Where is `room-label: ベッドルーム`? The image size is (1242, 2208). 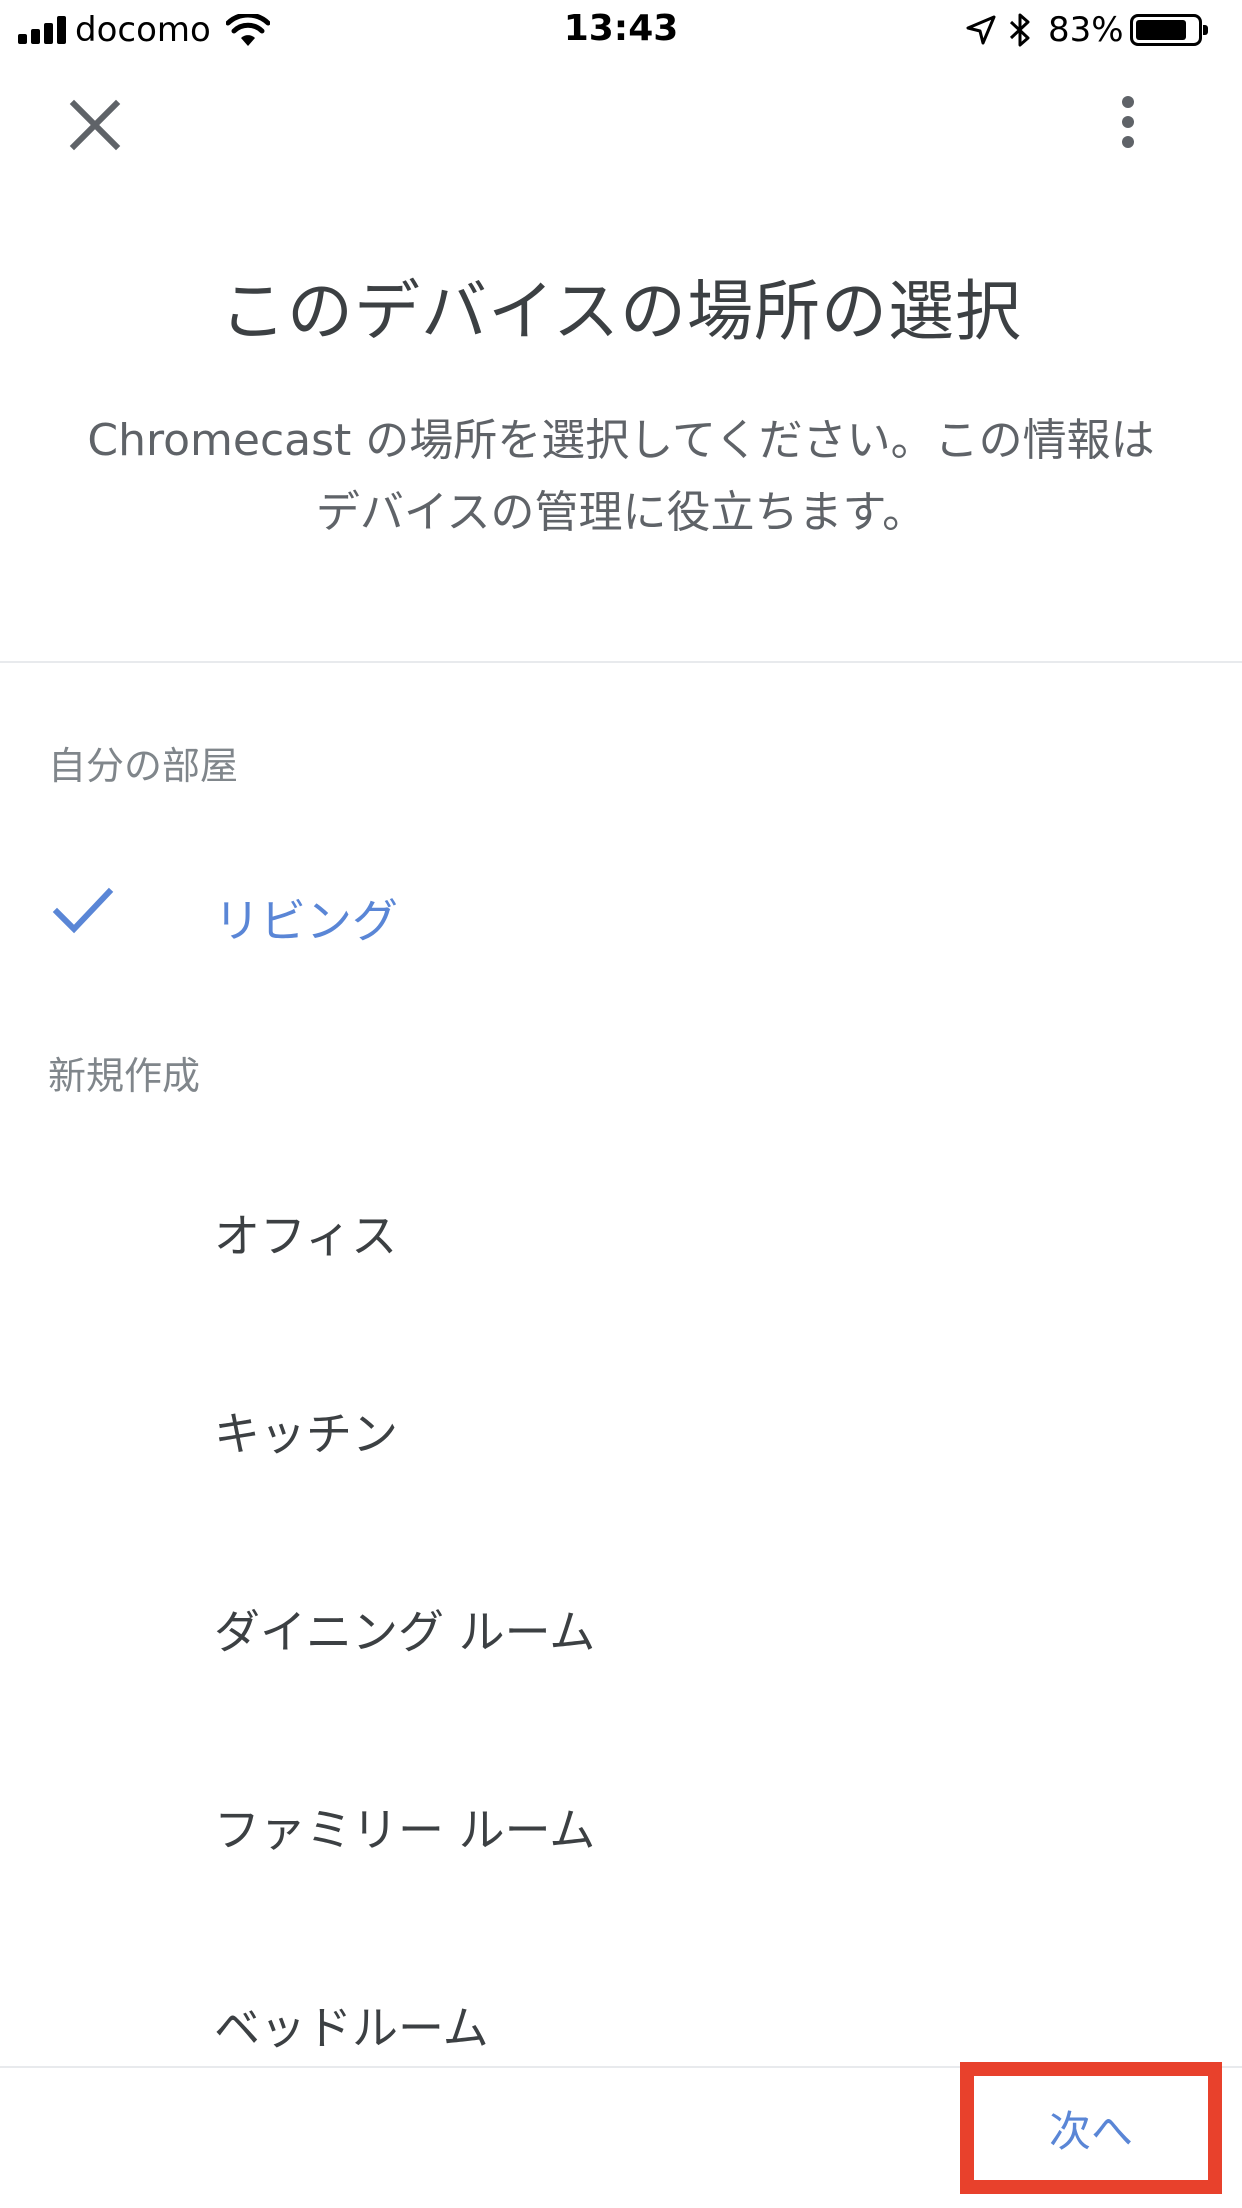 room-label: ベッドルーム is located at coordinates (351, 2028).